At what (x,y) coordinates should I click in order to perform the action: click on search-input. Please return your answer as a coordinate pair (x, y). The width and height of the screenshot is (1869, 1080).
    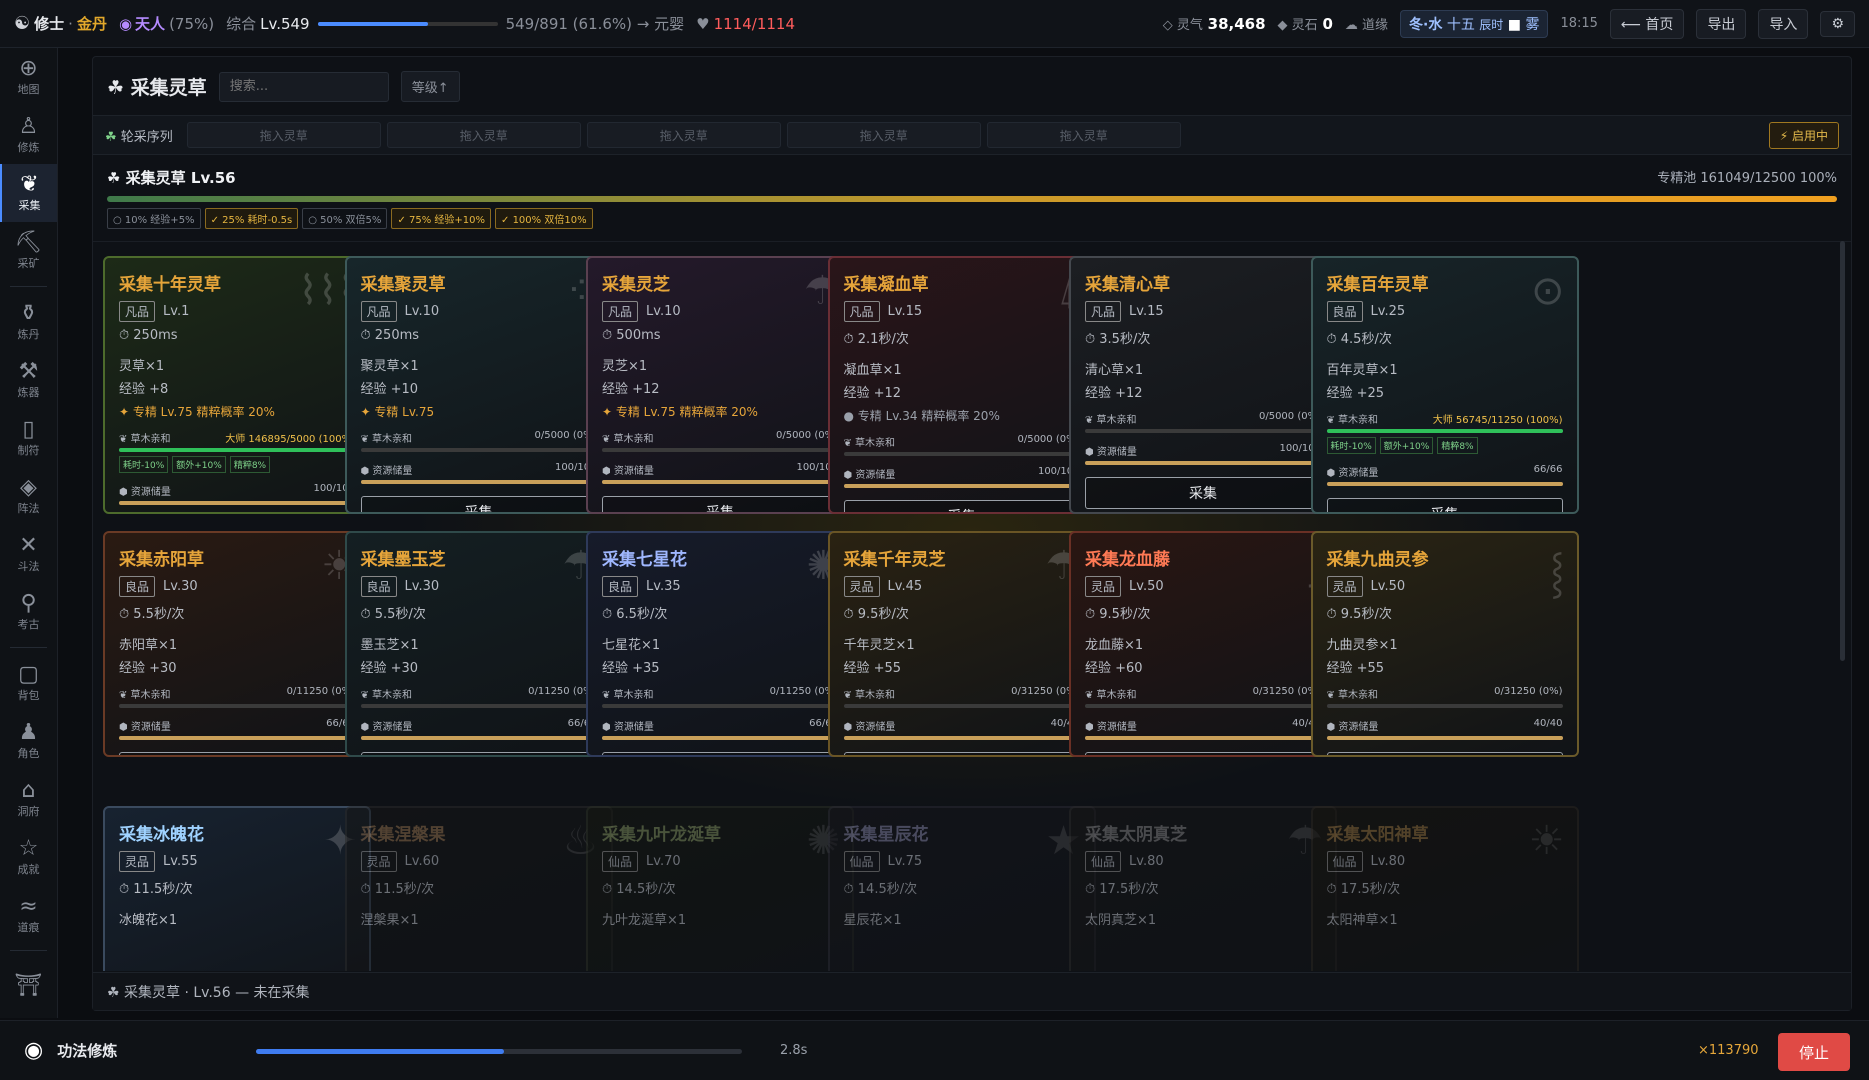
    Looking at the image, I should click on (303, 86).